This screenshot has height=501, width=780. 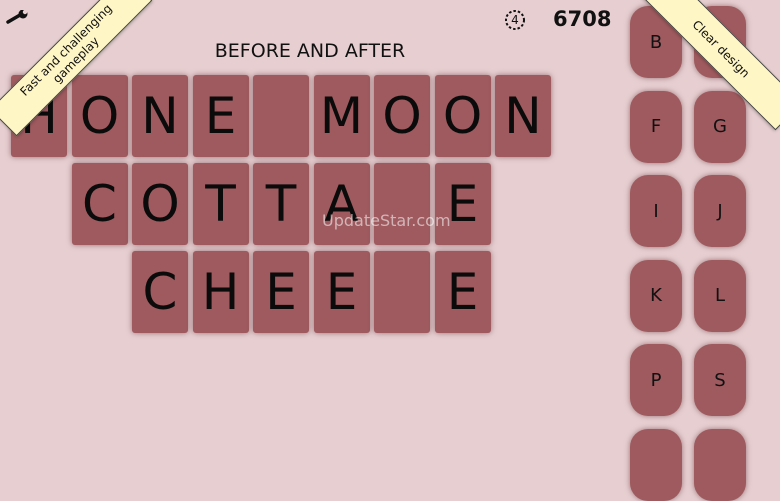 I want to click on letter-key: I, so click(x=656, y=211).